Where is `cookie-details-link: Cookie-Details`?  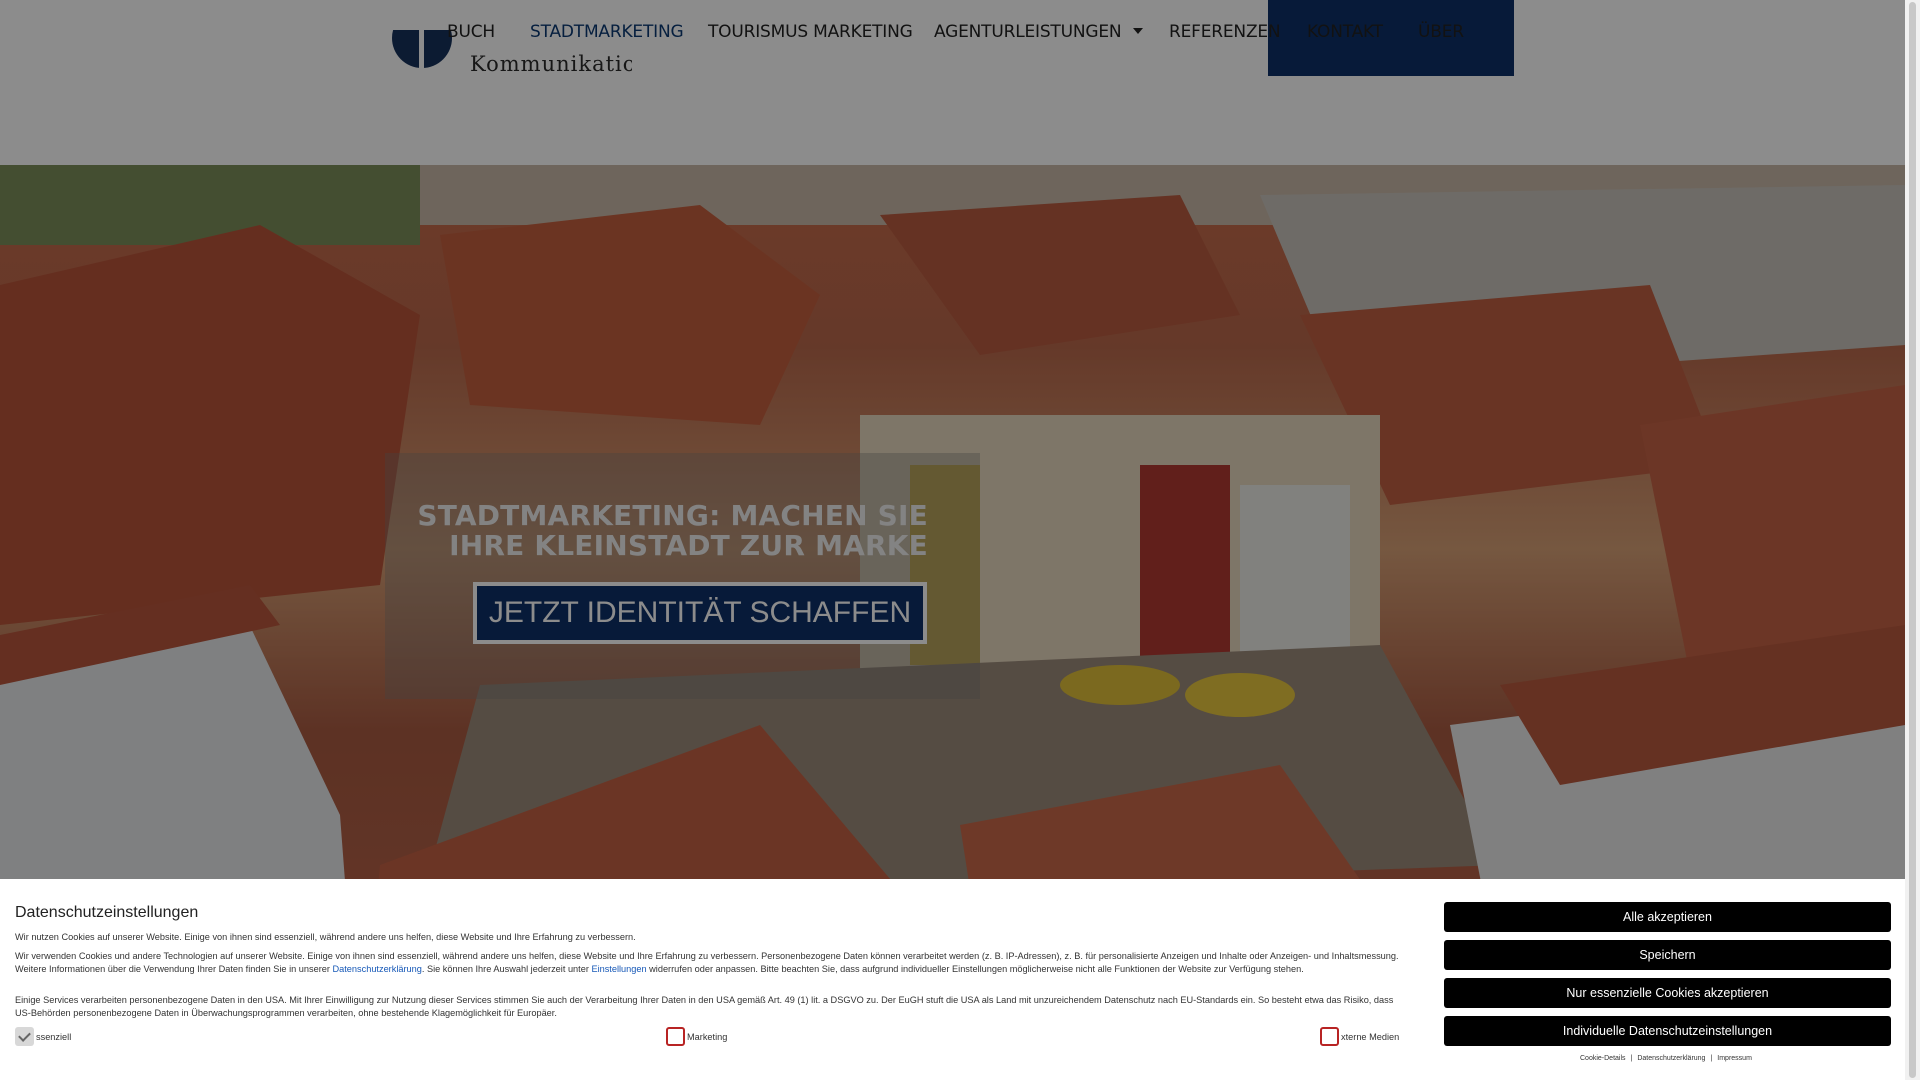 cookie-details-link: Cookie-Details is located at coordinates (1603, 1058).